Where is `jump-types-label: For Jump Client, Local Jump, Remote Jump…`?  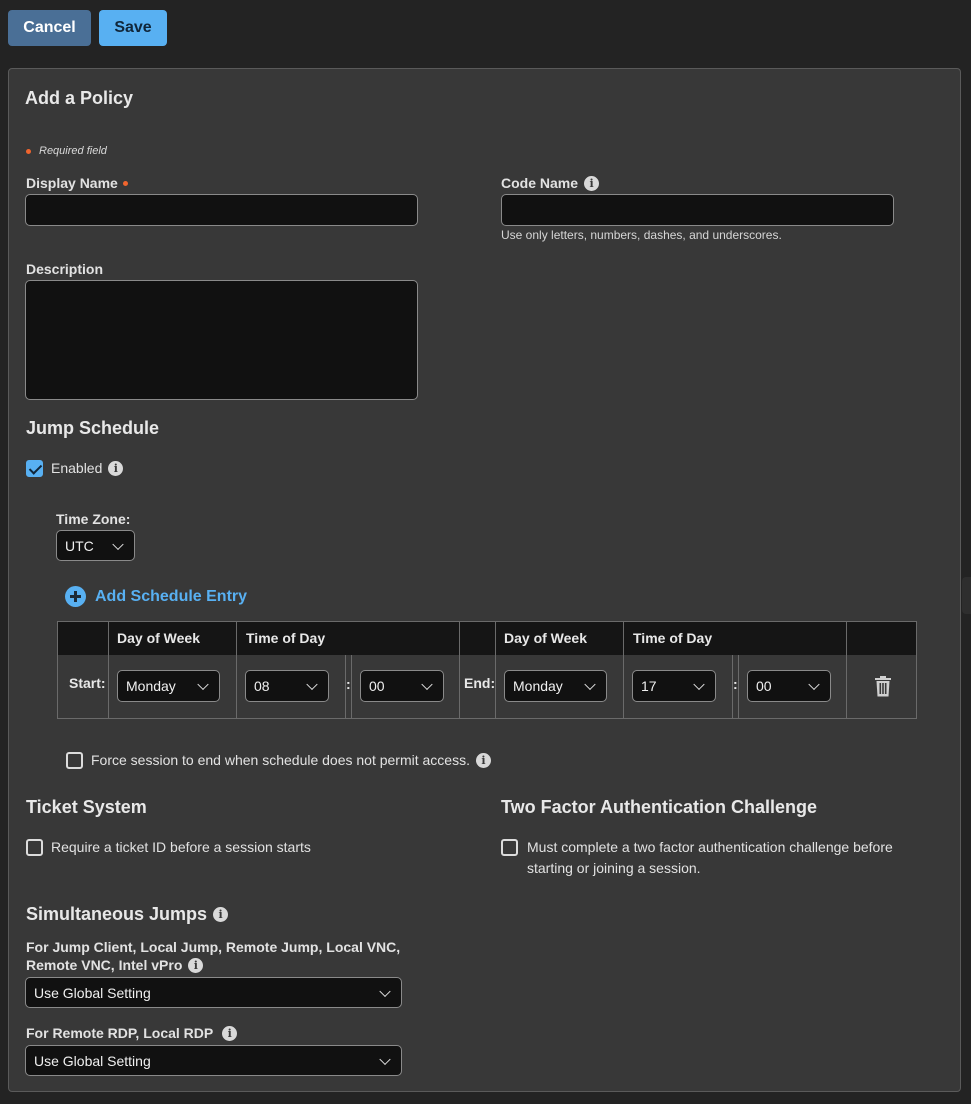
jump-types-label: For Jump Client, Local Jump, Remote Jump… is located at coordinates (213, 956).